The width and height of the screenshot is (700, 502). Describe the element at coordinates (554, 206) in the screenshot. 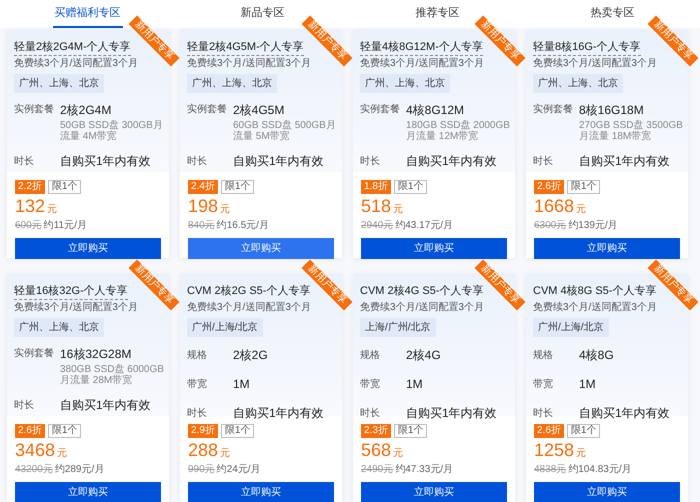

I see `price: 1668` at that location.